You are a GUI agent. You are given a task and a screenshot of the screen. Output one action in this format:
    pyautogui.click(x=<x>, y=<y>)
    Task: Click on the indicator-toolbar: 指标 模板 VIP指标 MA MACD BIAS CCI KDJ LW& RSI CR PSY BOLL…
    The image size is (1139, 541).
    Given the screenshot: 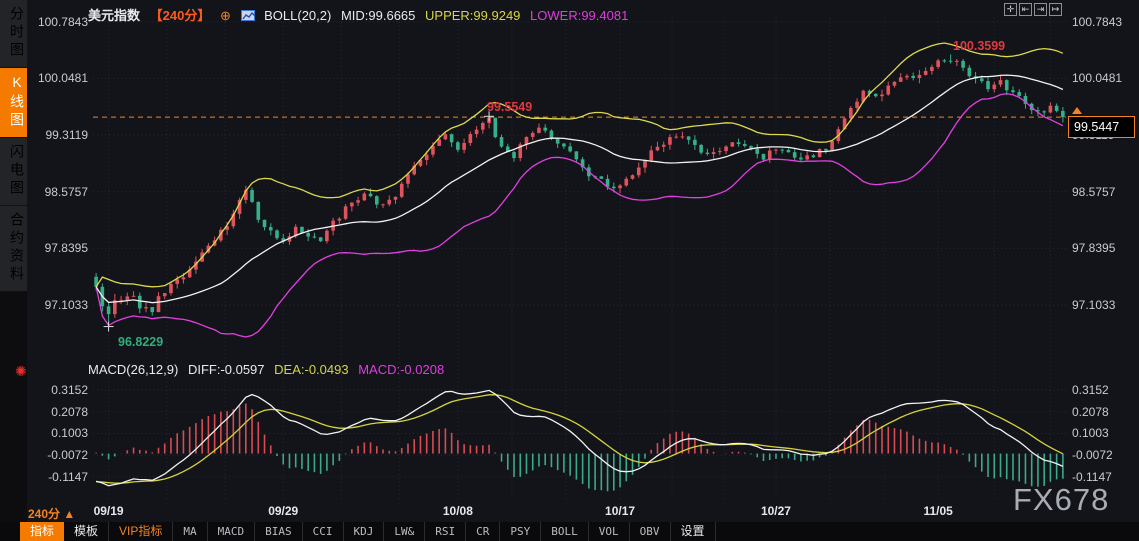 What is the action you would take?
    pyautogui.click(x=569, y=531)
    